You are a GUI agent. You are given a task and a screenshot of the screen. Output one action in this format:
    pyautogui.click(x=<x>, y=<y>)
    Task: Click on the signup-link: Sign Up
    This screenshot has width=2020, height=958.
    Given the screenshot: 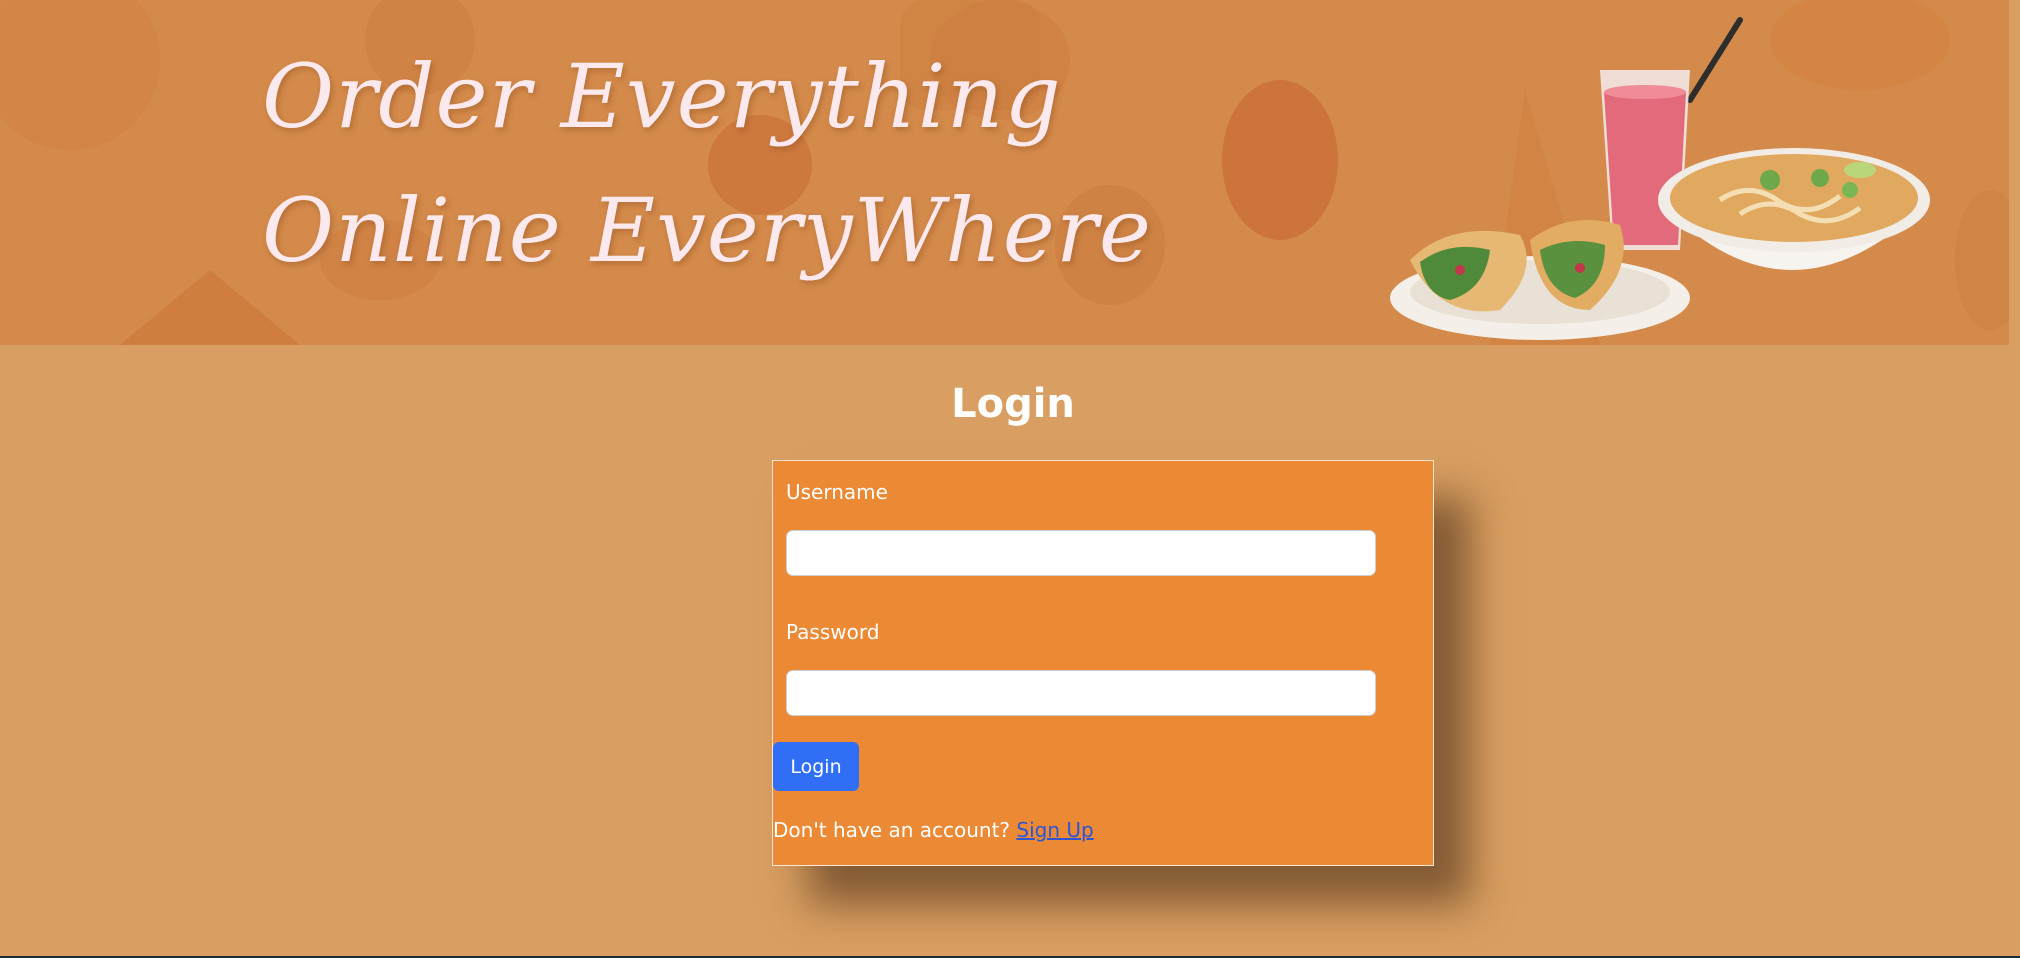 What is the action you would take?
    pyautogui.click(x=1054, y=830)
    